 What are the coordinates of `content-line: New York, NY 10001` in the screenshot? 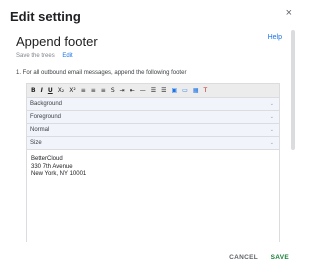 It's located at (59, 174).